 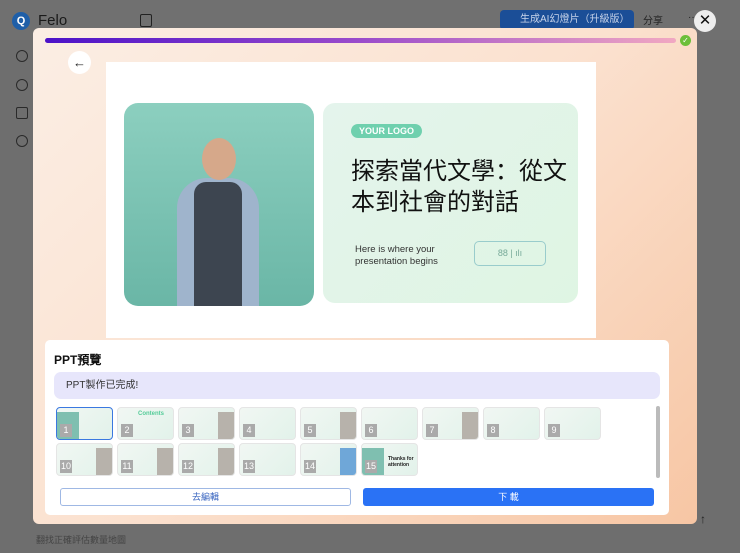 What do you see at coordinates (685, 40) in the screenshot?
I see `check-icon: ✓` at bounding box center [685, 40].